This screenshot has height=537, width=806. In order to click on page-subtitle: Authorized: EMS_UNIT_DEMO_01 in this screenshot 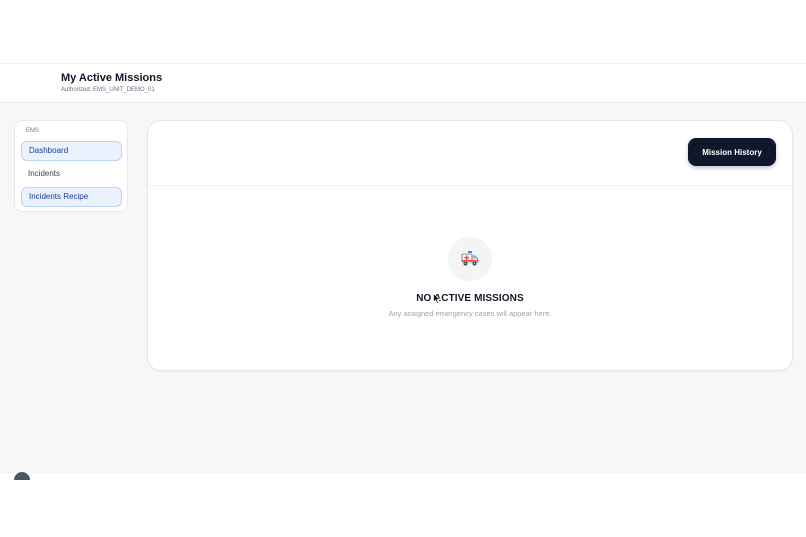, I will do `click(108, 90)`.